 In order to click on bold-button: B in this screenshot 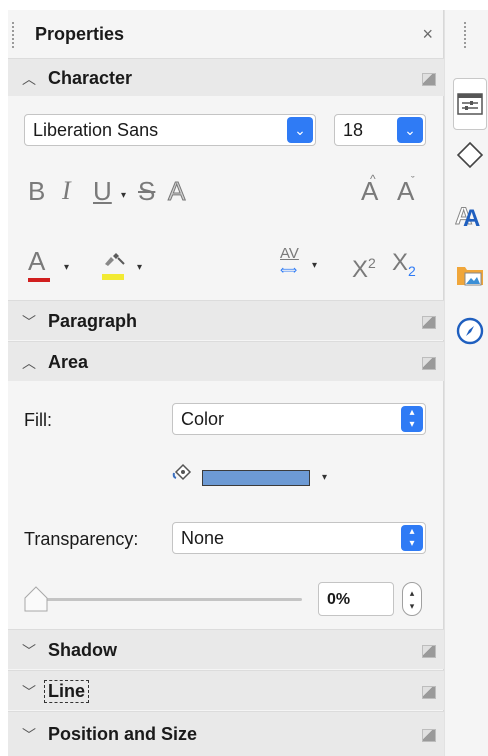, I will do `click(36, 191)`.